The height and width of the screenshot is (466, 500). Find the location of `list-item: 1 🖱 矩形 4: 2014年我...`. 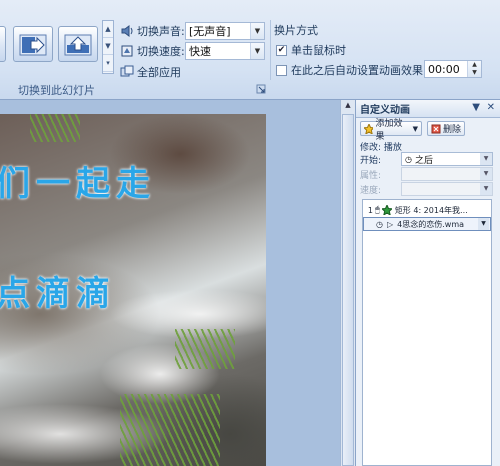

list-item: 1 🖱 矩形 4: 2014年我... is located at coordinates (427, 210).